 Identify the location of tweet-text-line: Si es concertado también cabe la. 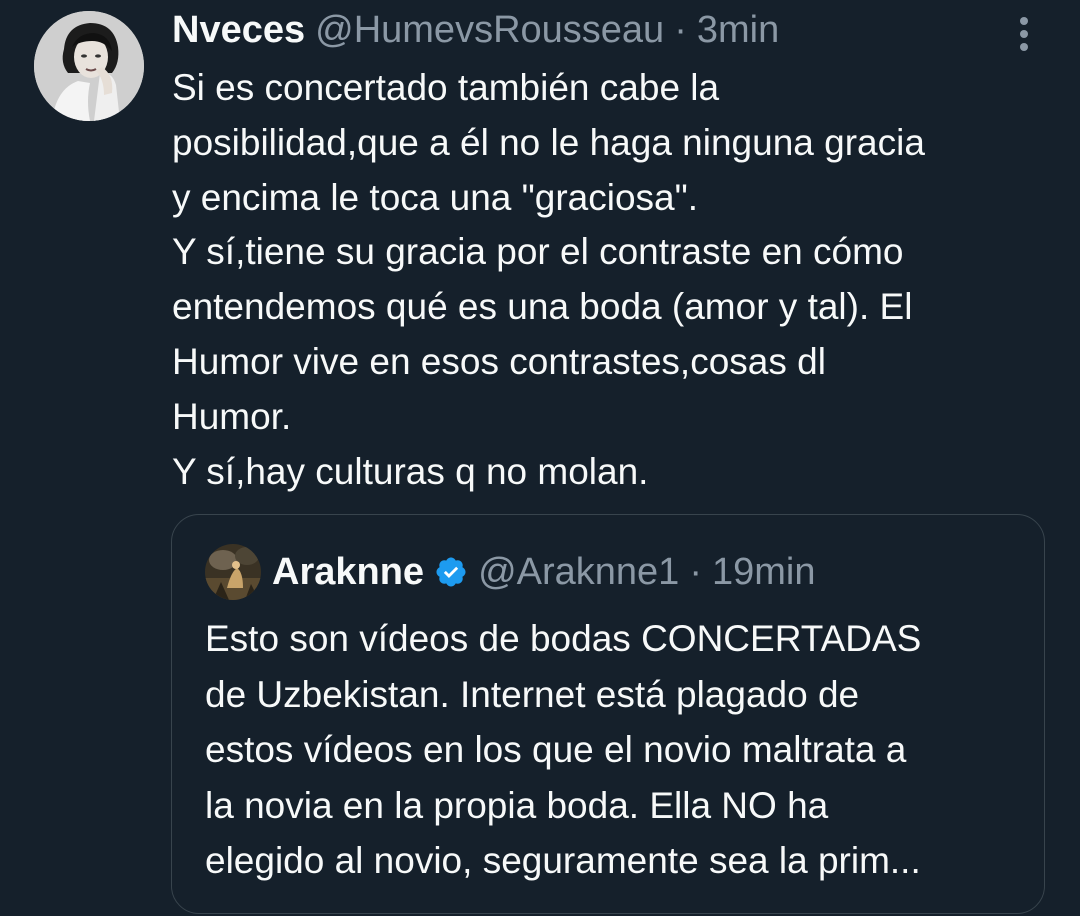
(446, 87).